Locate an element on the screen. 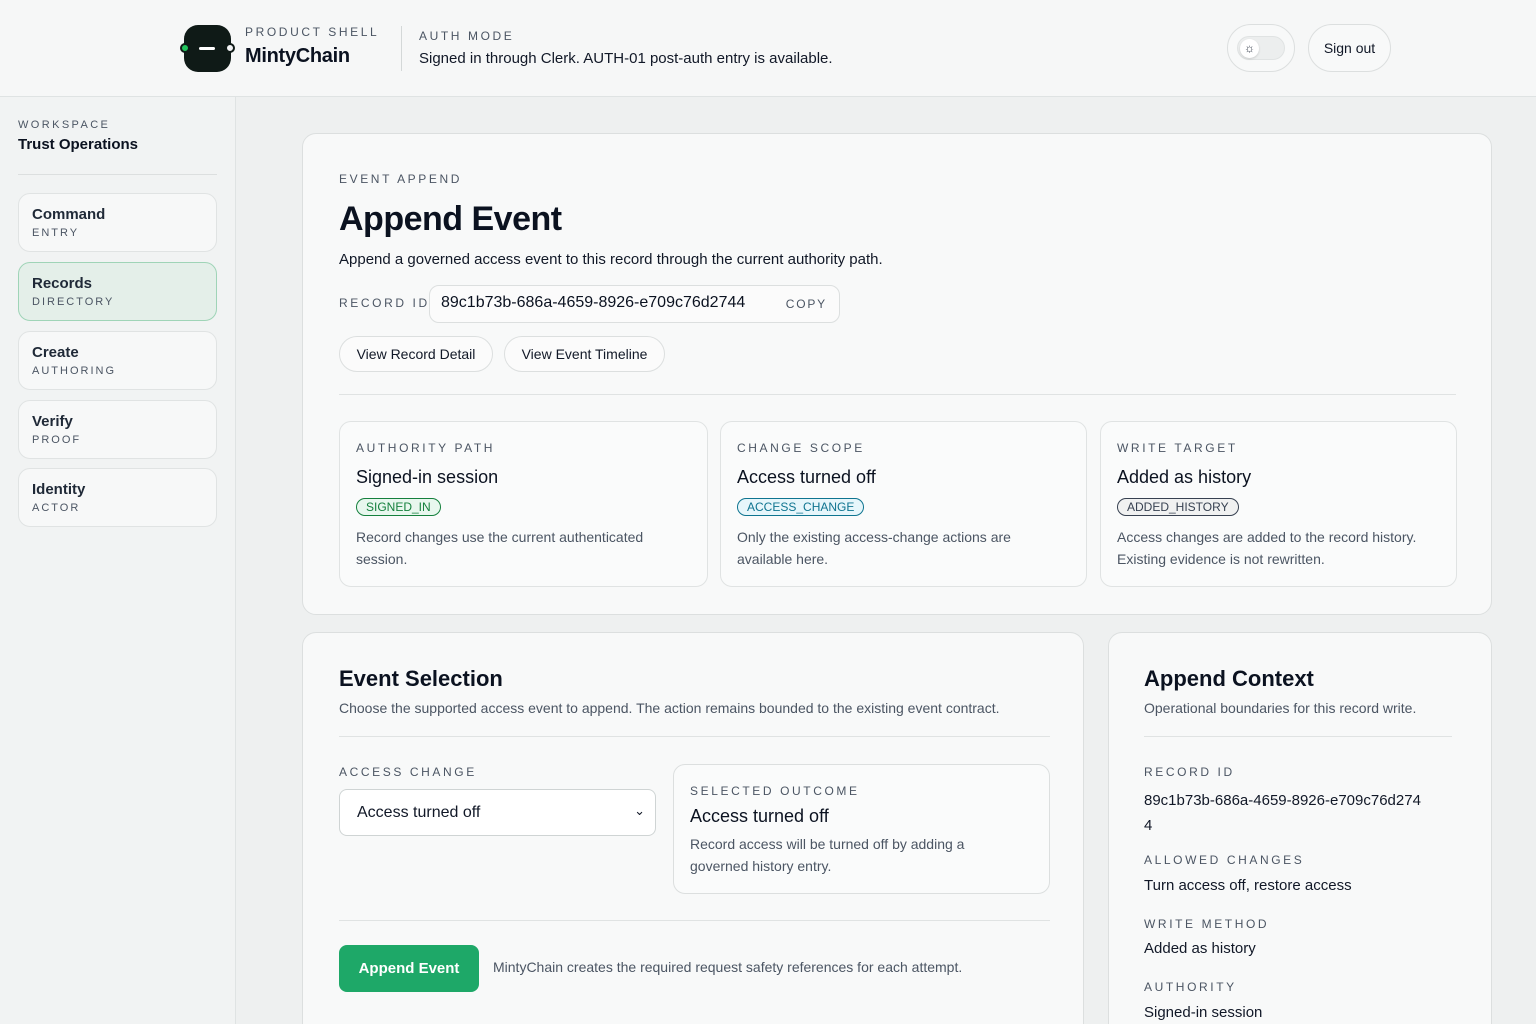 The height and width of the screenshot is (1024, 1536). status-badge: ADDED_HISTORY is located at coordinates (1178, 507).